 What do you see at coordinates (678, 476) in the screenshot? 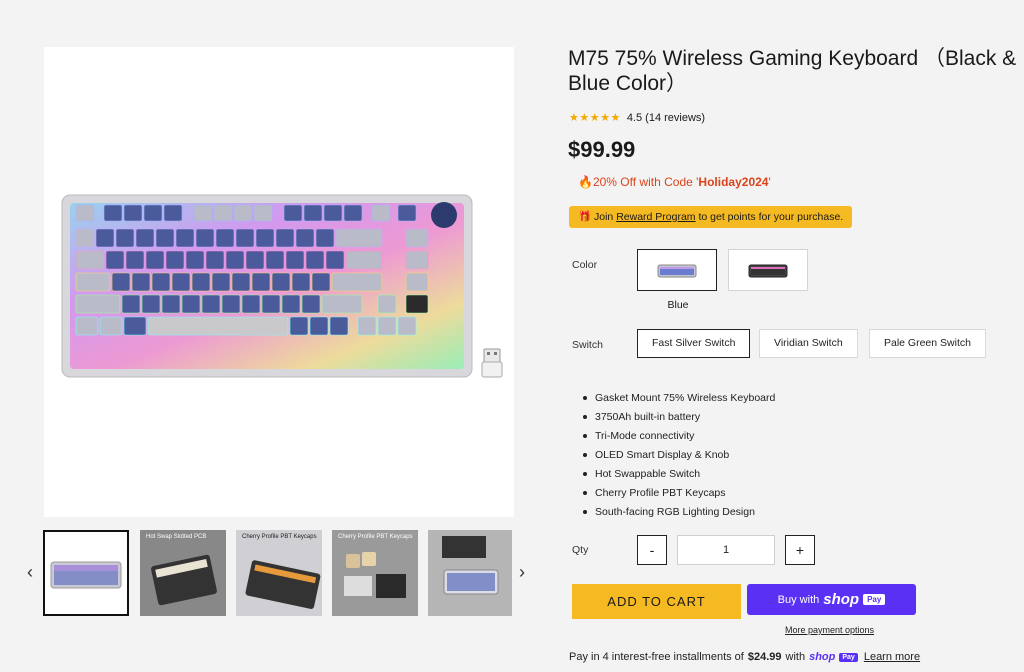
I see `list-item: Hot Swappable Switch` at bounding box center [678, 476].